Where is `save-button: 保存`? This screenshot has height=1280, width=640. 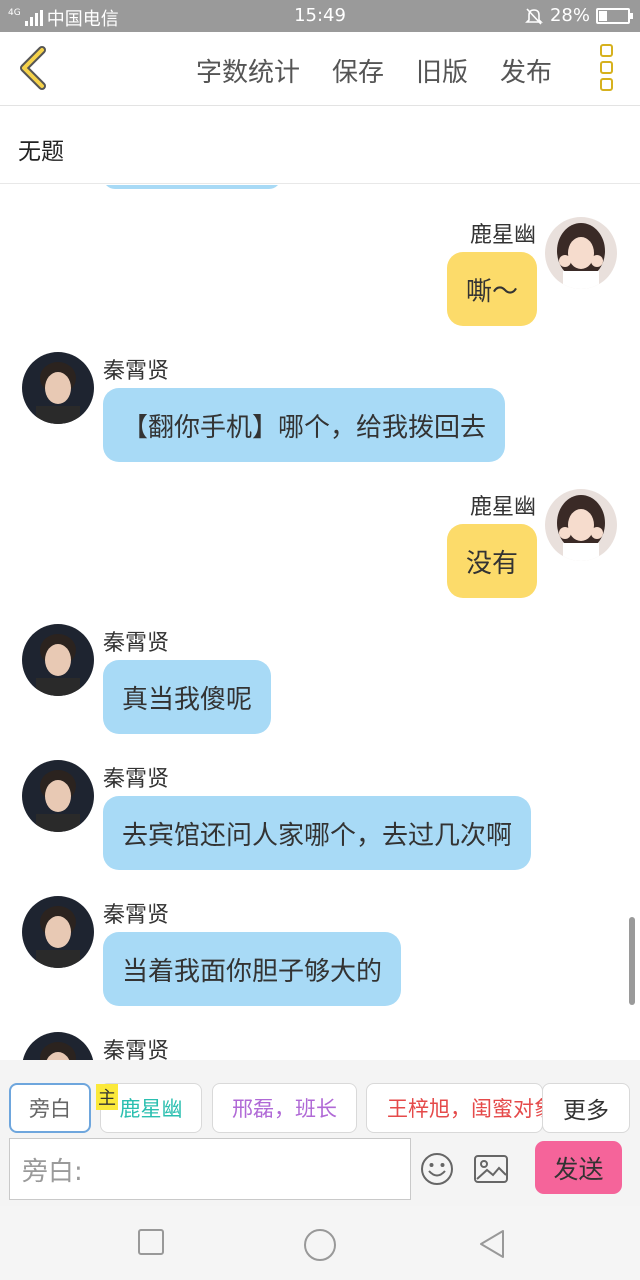
save-button: 保存 is located at coordinates (358, 70).